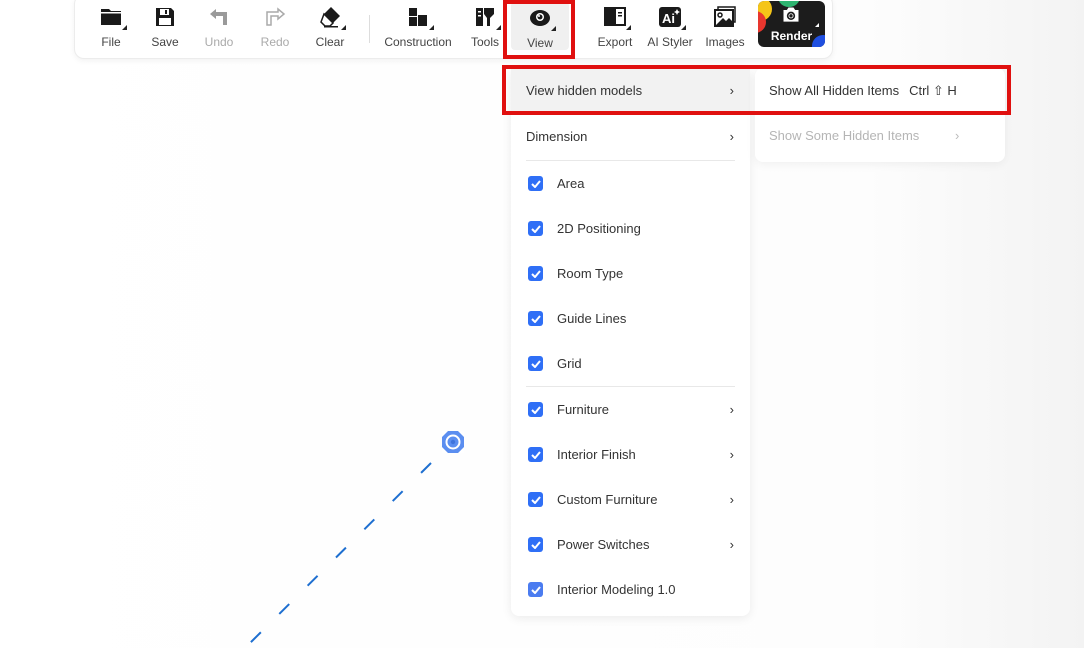 This screenshot has height=648, width=1084. Describe the element at coordinates (540, 18) in the screenshot. I see `eye-icon` at that location.